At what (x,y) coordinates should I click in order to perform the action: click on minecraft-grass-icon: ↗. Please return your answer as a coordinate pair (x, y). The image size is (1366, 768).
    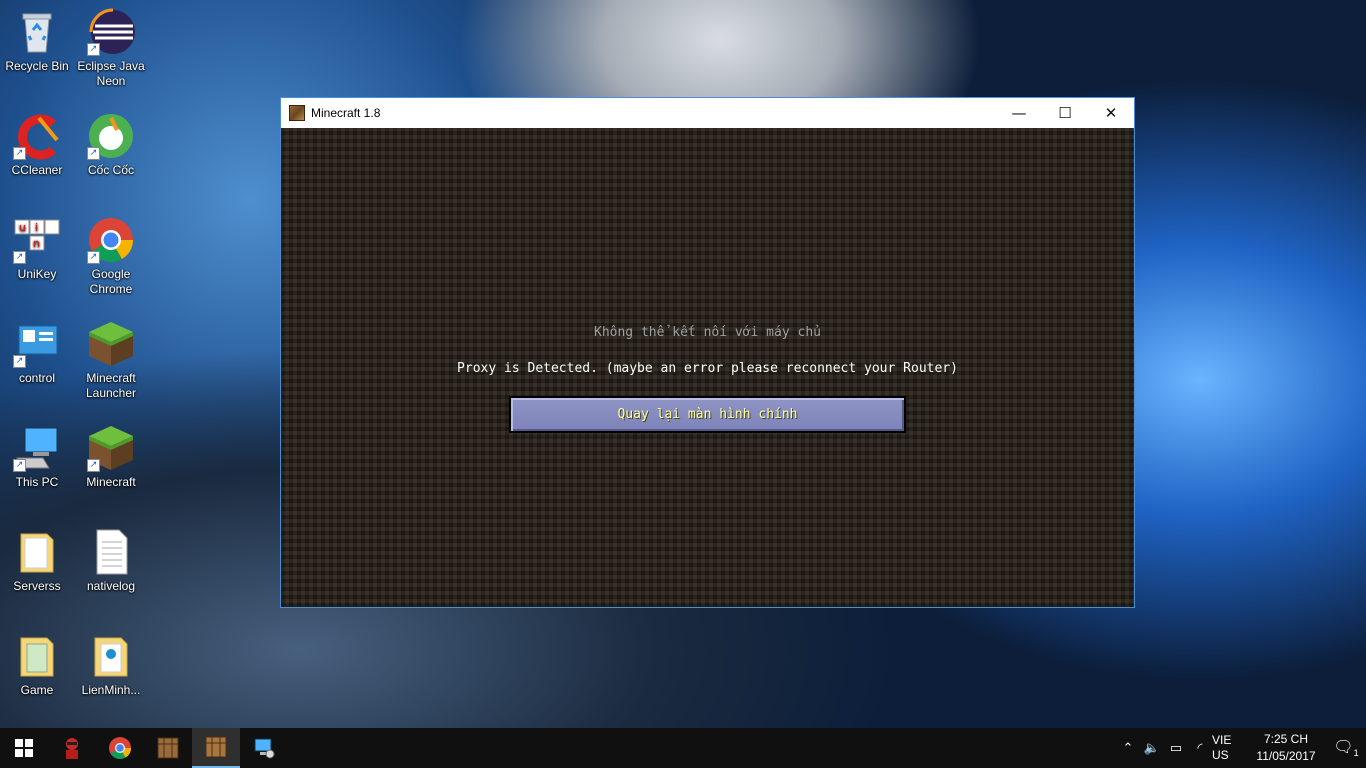
    Looking at the image, I should click on (111, 448).